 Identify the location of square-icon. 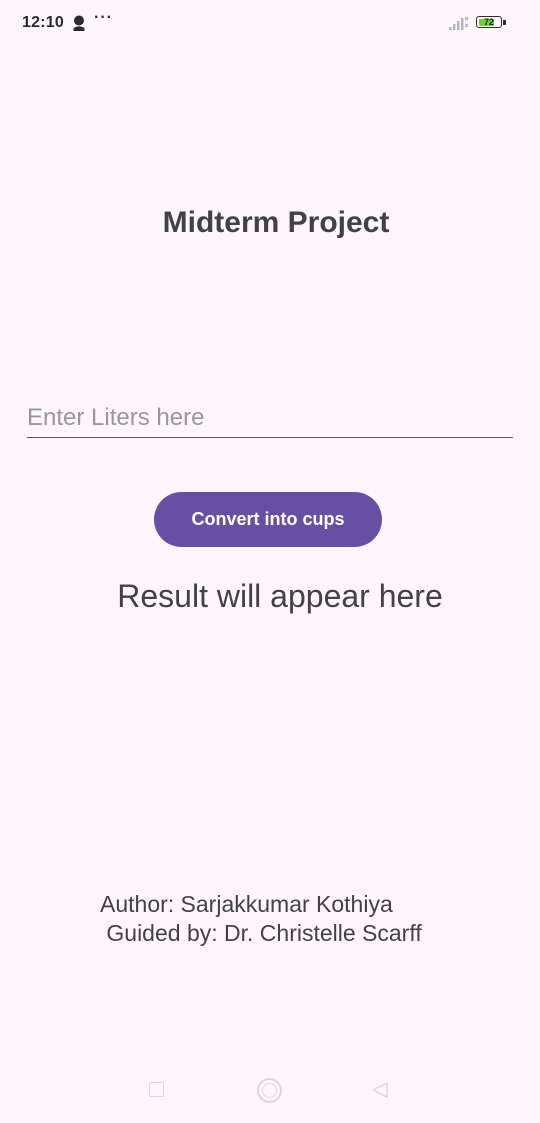
(156, 1089).